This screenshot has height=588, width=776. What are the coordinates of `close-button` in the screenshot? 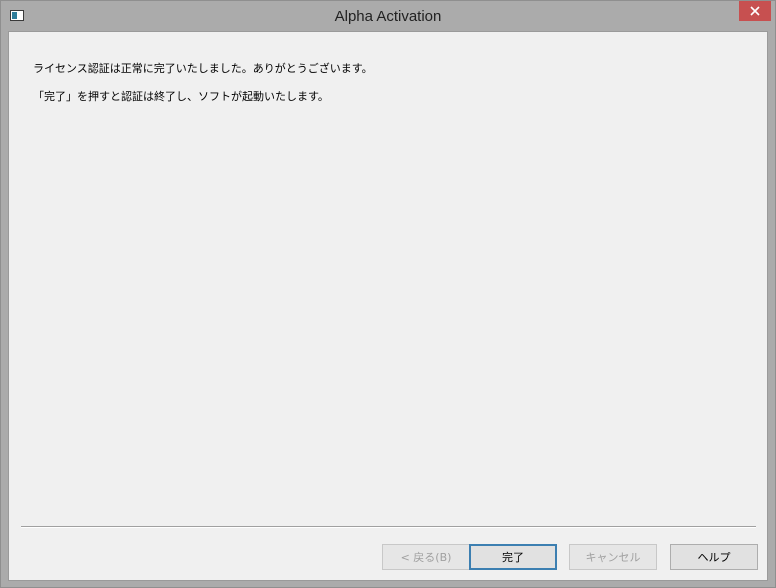 It's located at (755, 11).